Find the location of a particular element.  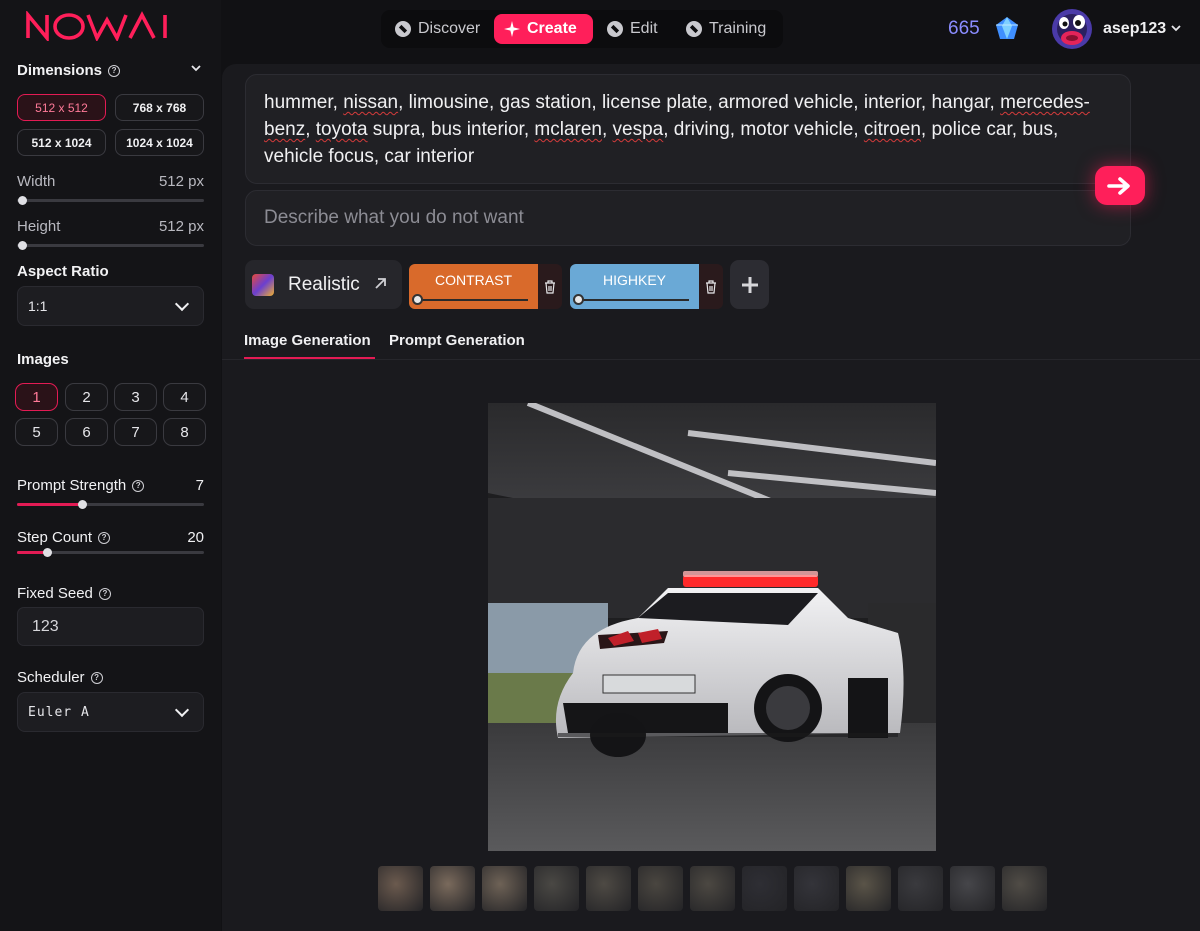

images-option-7: 7 is located at coordinates (135, 432).